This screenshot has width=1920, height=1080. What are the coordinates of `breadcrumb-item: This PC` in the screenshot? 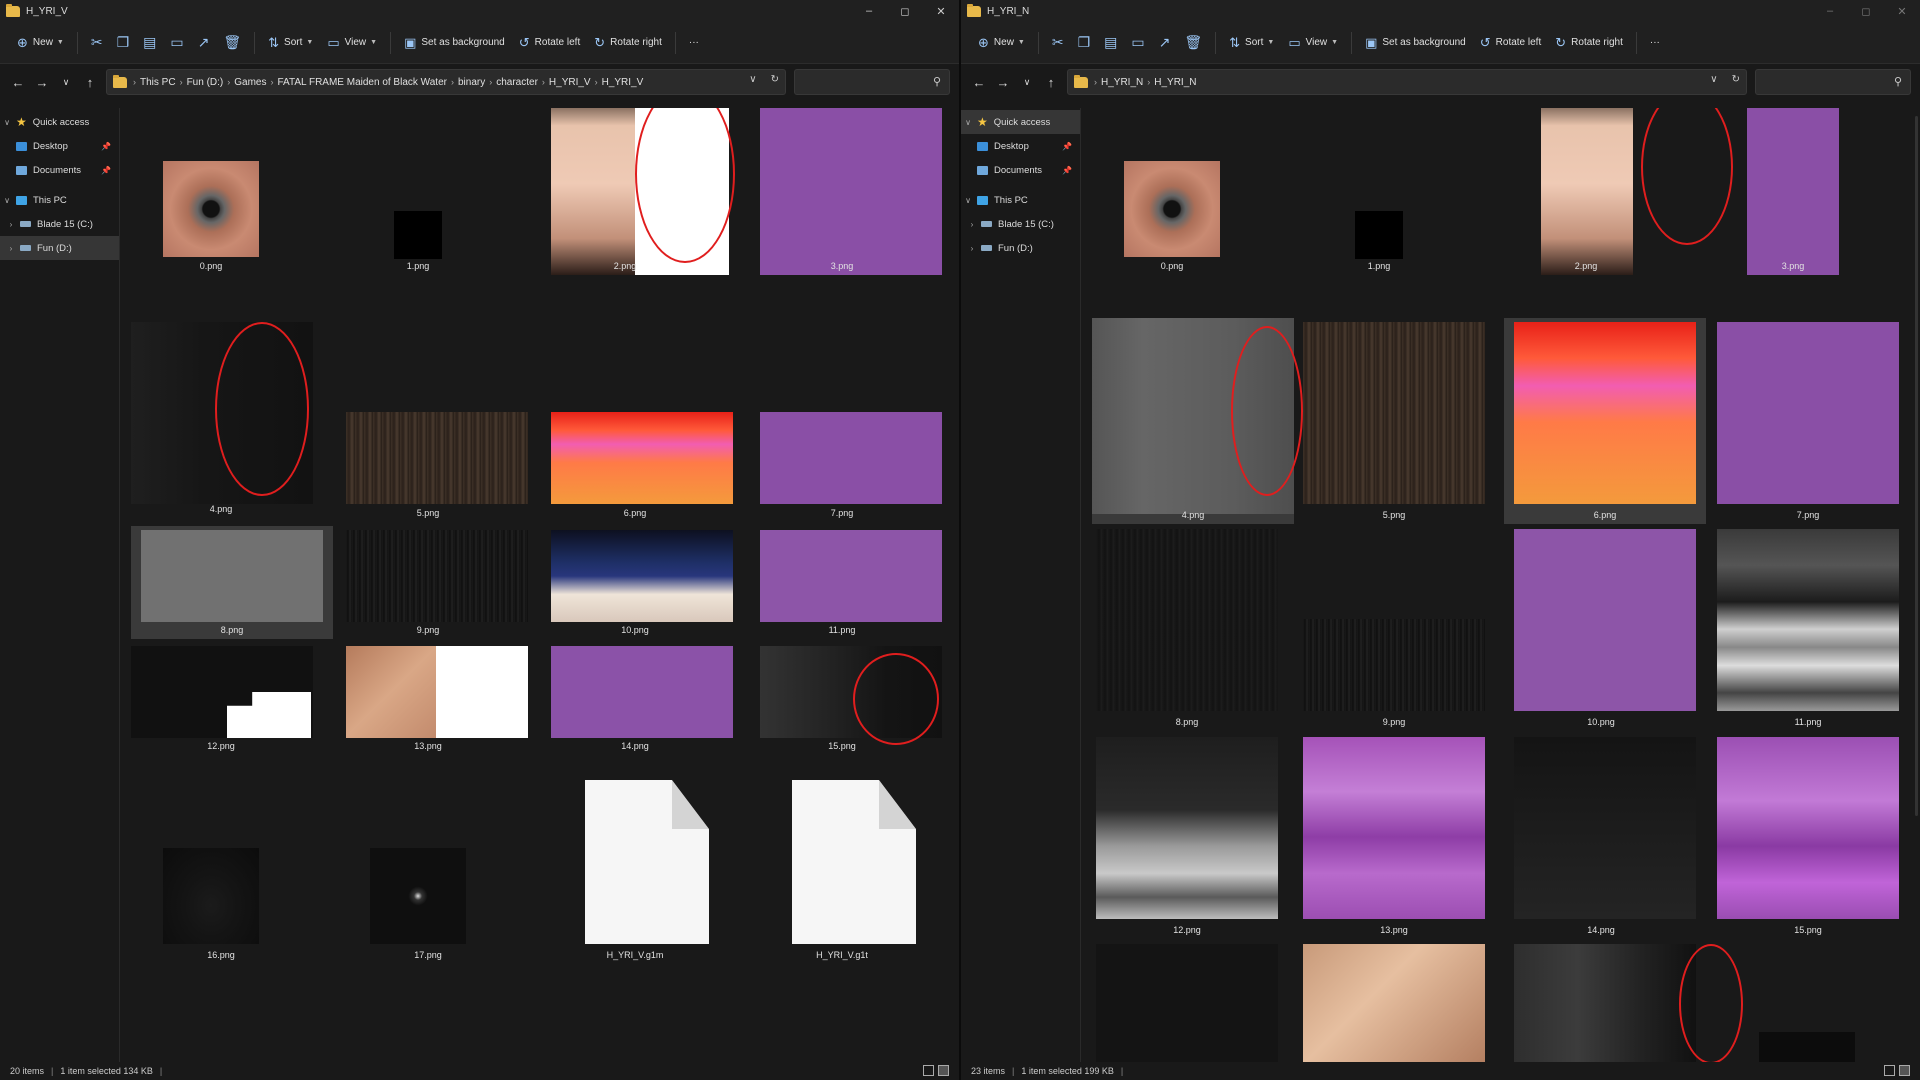 It's located at (158, 82).